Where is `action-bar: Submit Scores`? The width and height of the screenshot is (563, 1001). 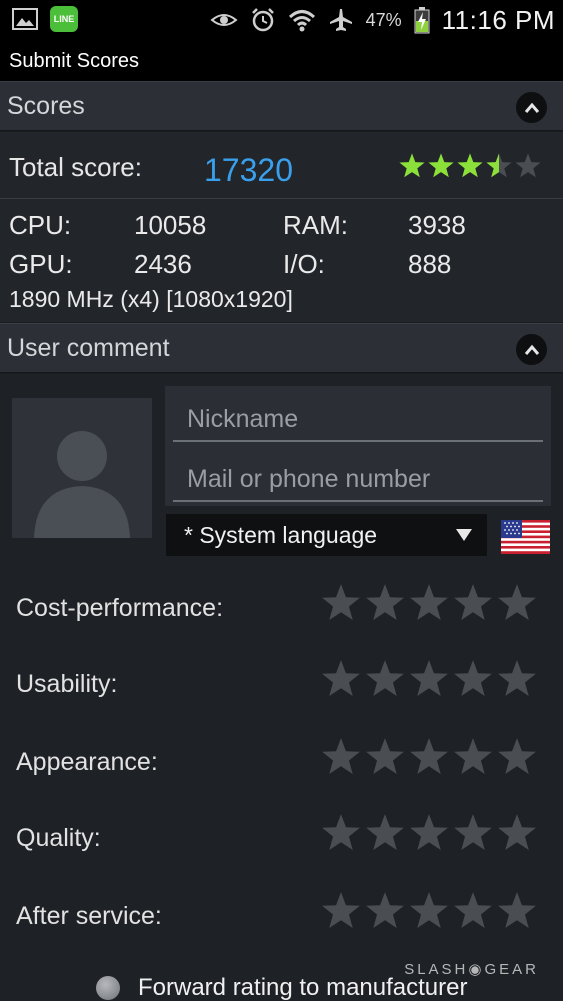
action-bar: Submit Scores is located at coordinates (281, 60).